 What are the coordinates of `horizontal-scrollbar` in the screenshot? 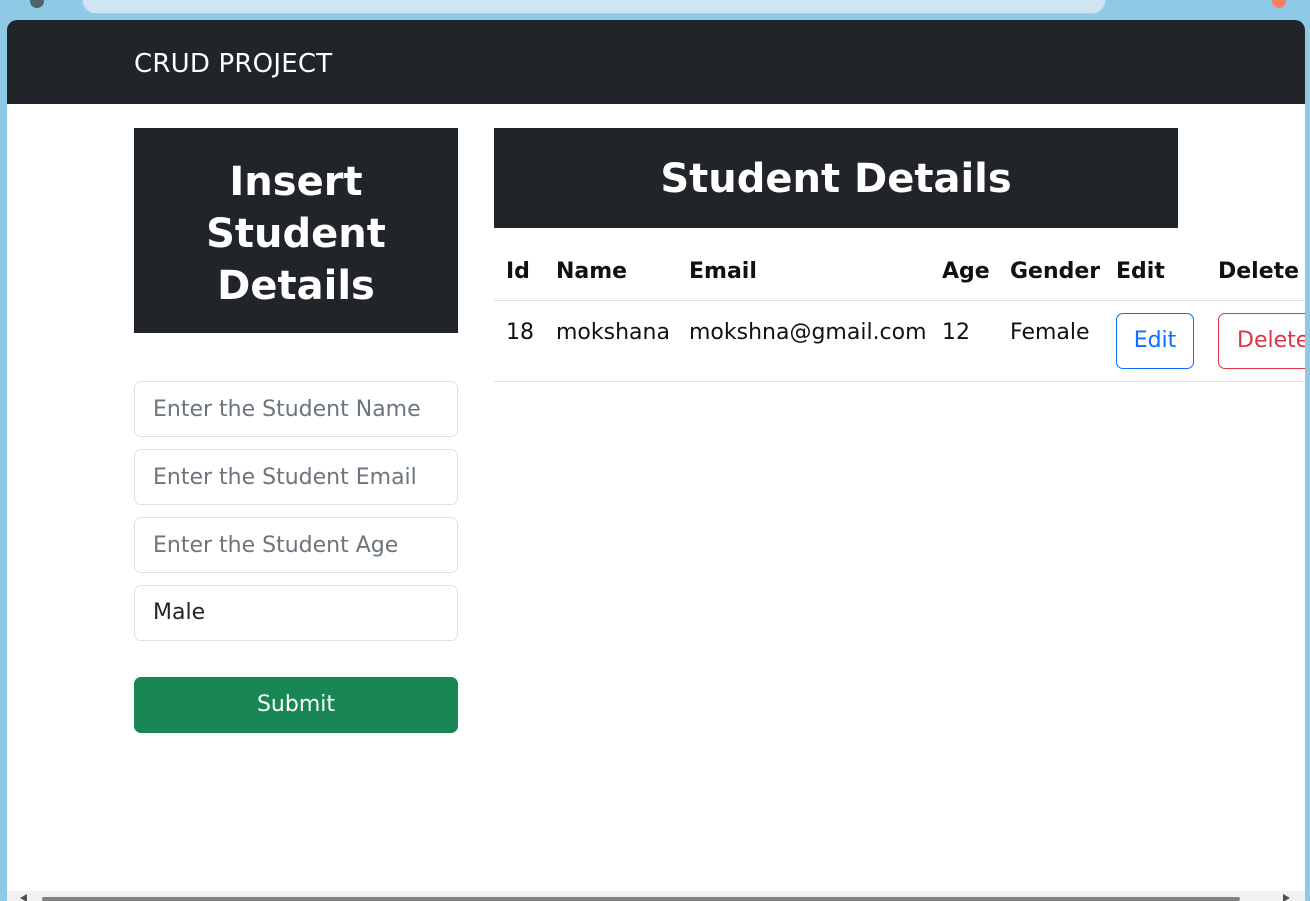 It's located at (656, 896).